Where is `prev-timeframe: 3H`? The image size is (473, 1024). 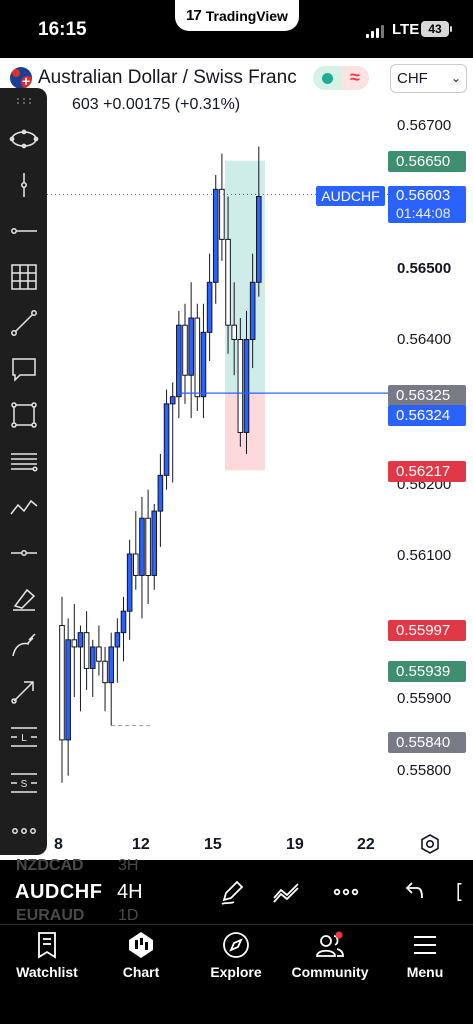 prev-timeframe: 3H is located at coordinates (128, 866).